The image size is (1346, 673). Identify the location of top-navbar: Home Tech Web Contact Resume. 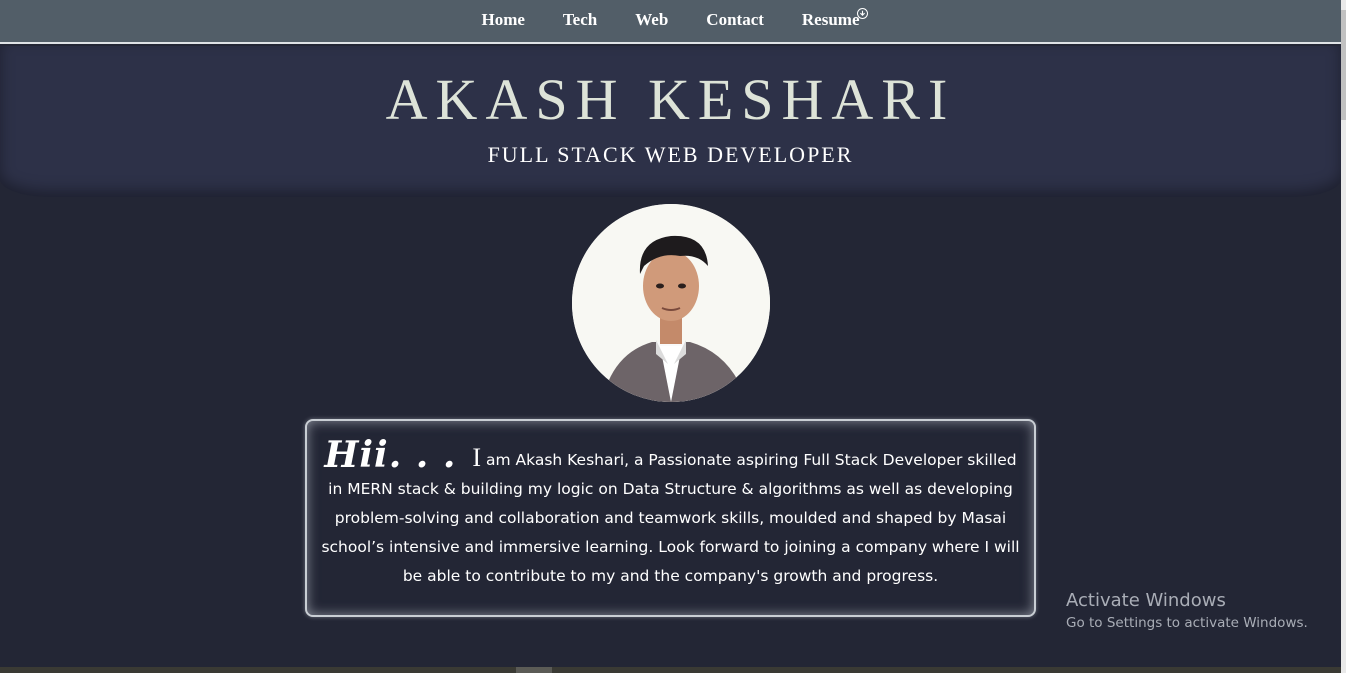
(670, 22).